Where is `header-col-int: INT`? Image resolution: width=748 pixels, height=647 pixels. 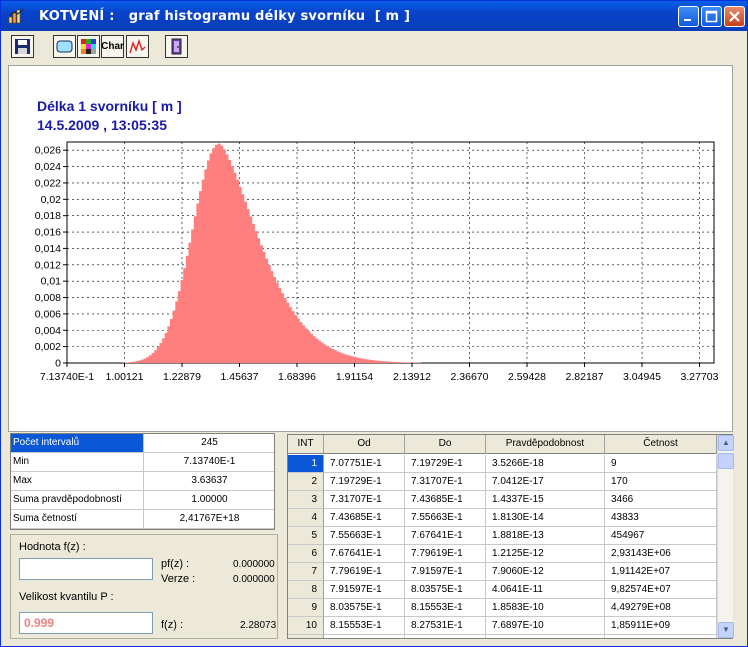 header-col-int: INT is located at coordinates (306, 444).